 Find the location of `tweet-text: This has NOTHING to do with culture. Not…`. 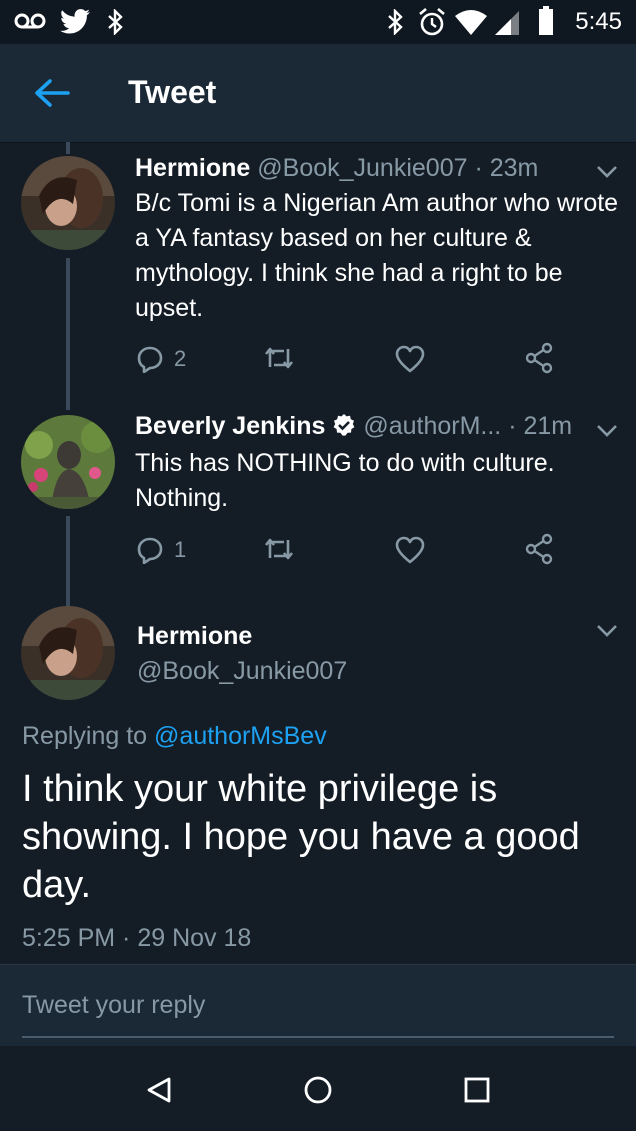

tweet-text: This has NOTHING to do with culture. Not… is located at coordinates (345, 480).